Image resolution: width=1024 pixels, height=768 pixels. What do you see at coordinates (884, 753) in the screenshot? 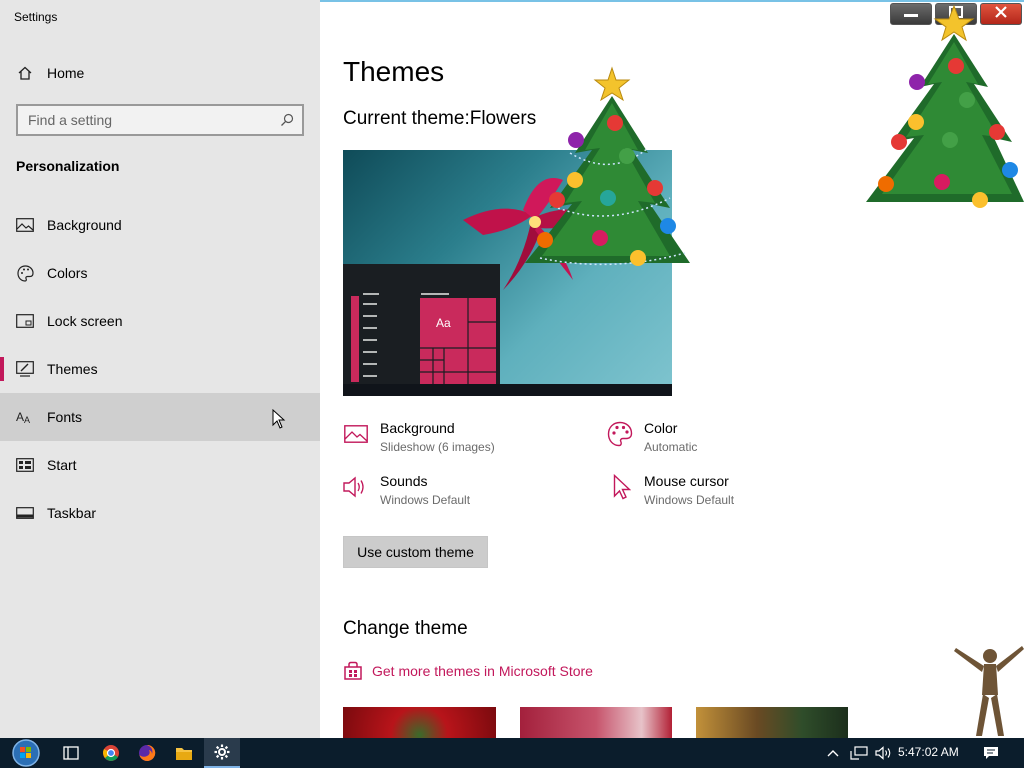
I see `volume-icon` at bounding box center [884, 753].